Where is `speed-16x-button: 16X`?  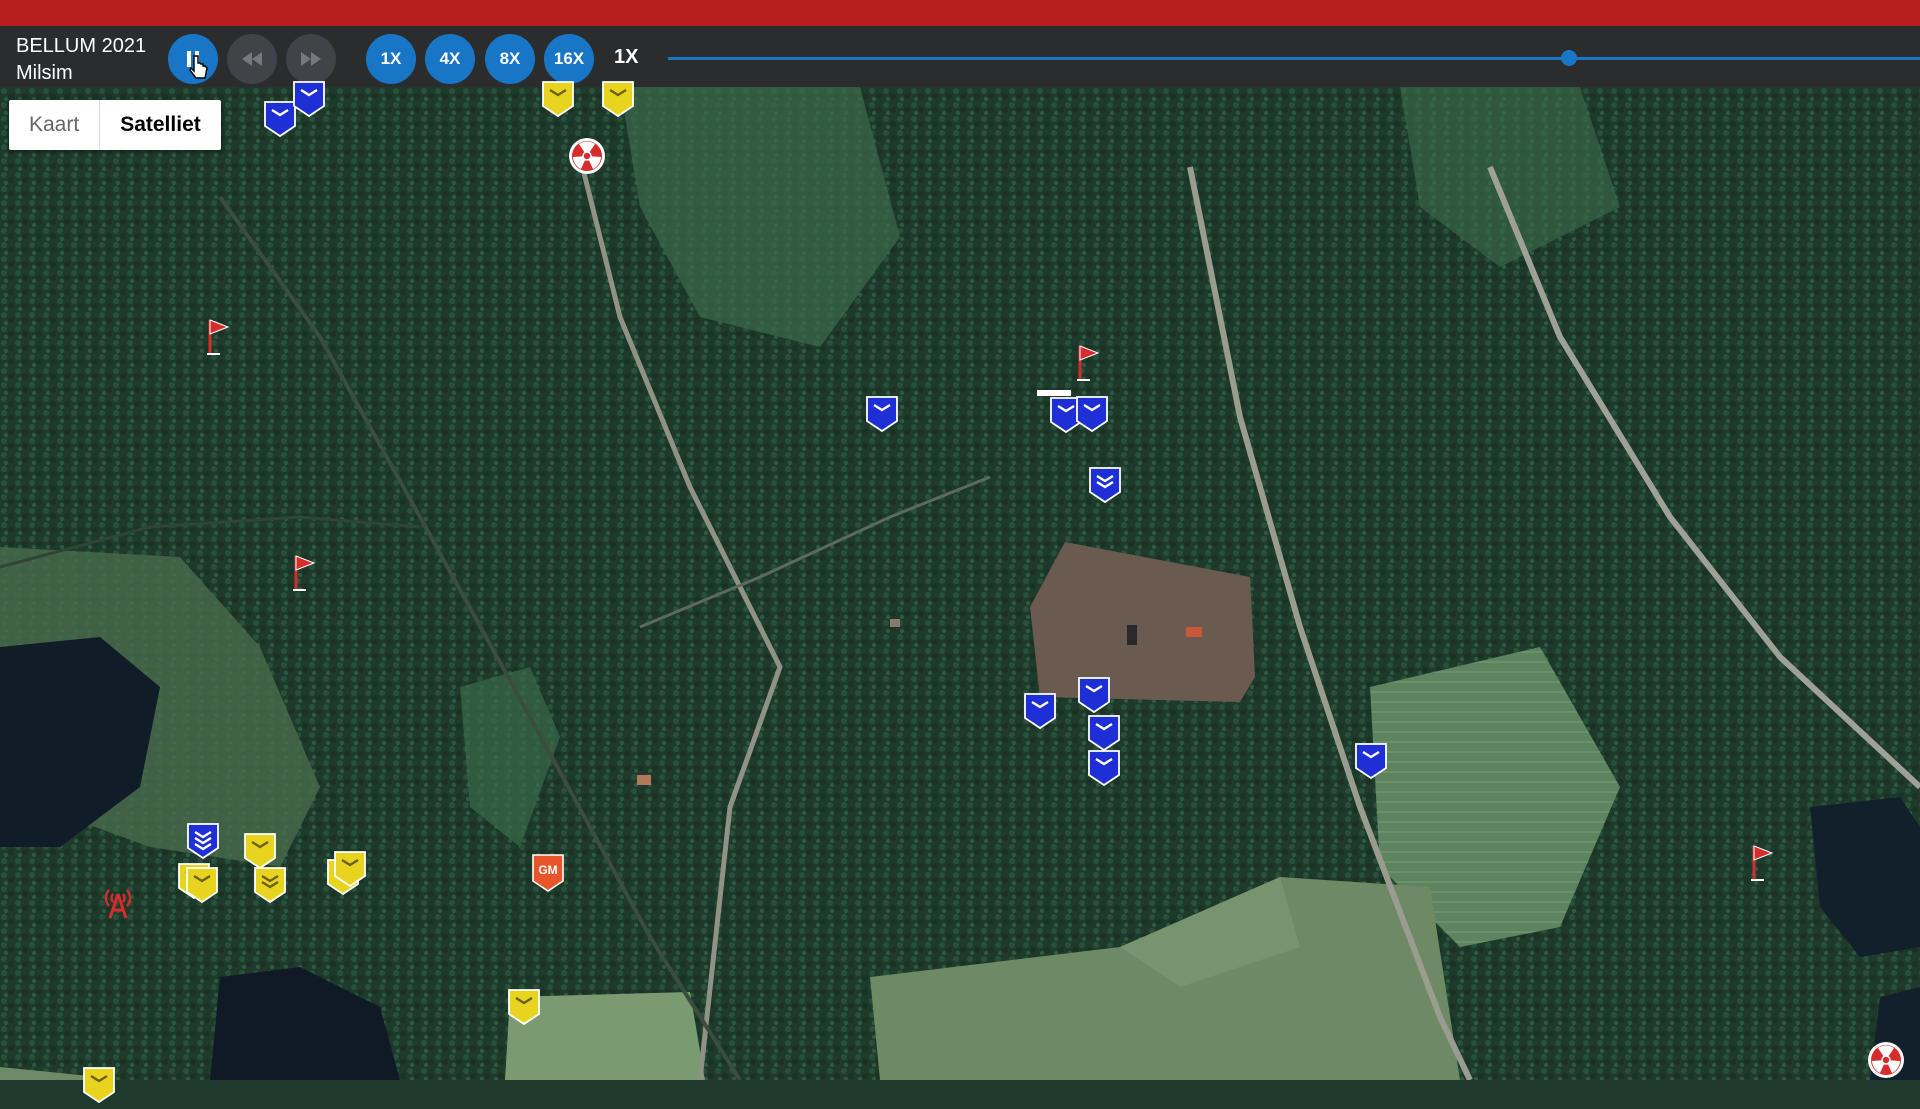 speed-16x-button: 16X is located at coordinates (569, 59).